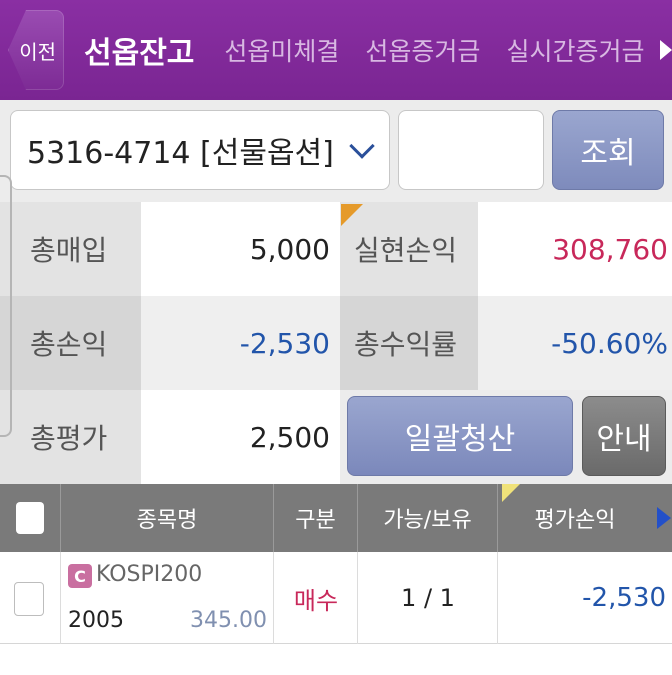 The image size is (672, 675). I want to click on bulk-liquidate-label: 일괄청산, so click(460, 439).